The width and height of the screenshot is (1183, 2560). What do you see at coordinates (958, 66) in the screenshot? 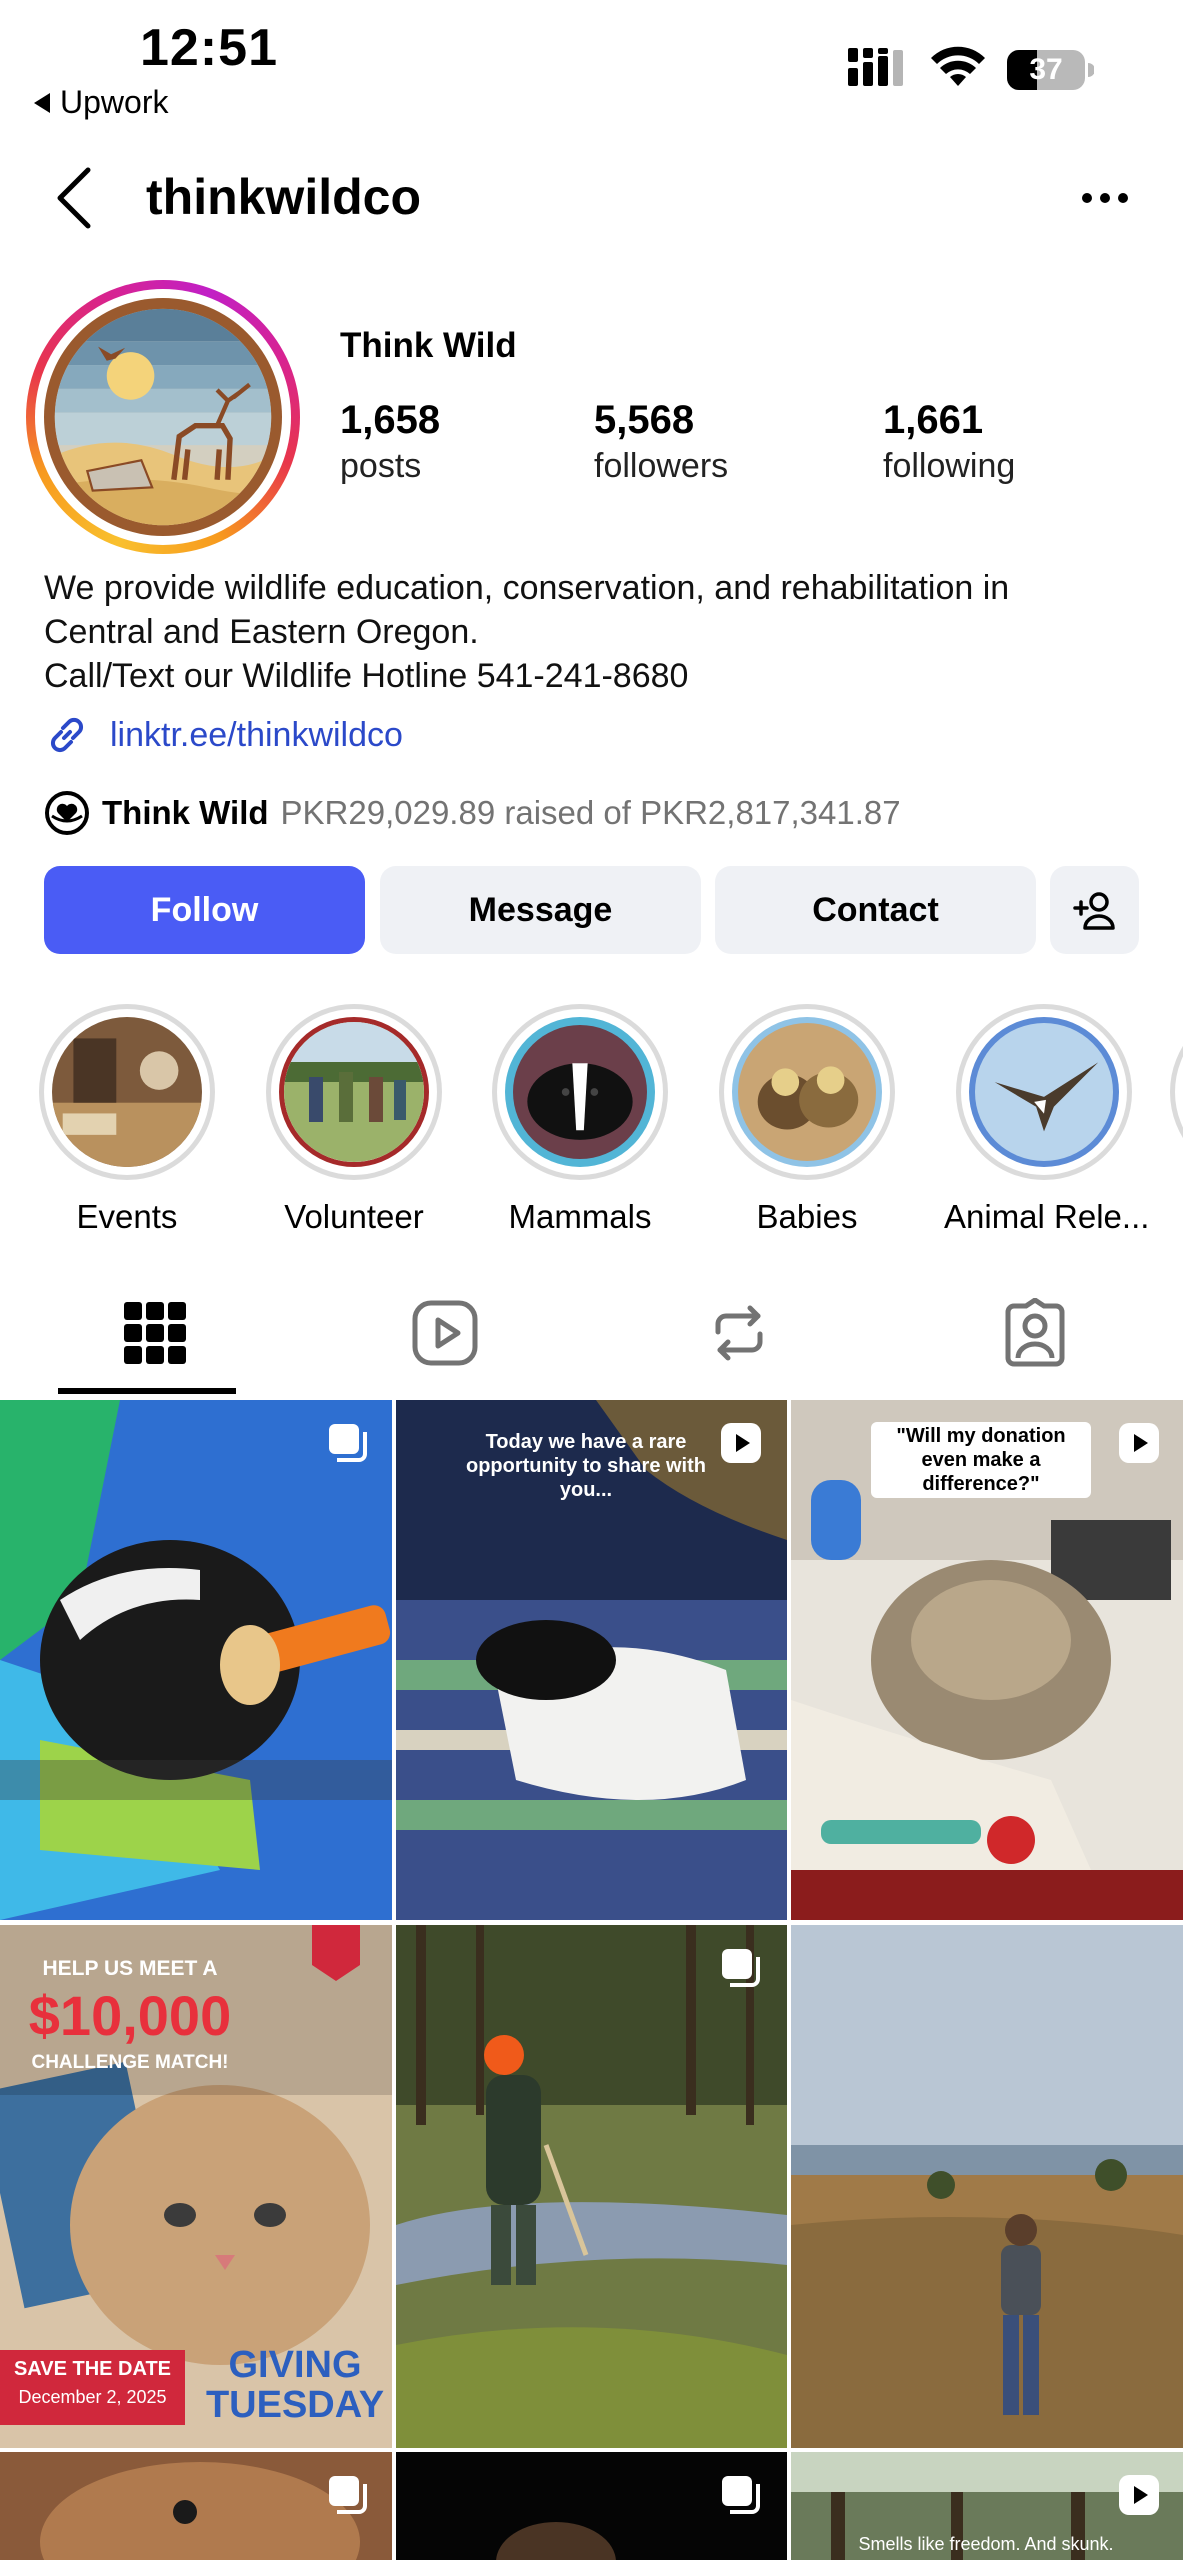
I see `wifi-icon` at bounding box center [958, 66].